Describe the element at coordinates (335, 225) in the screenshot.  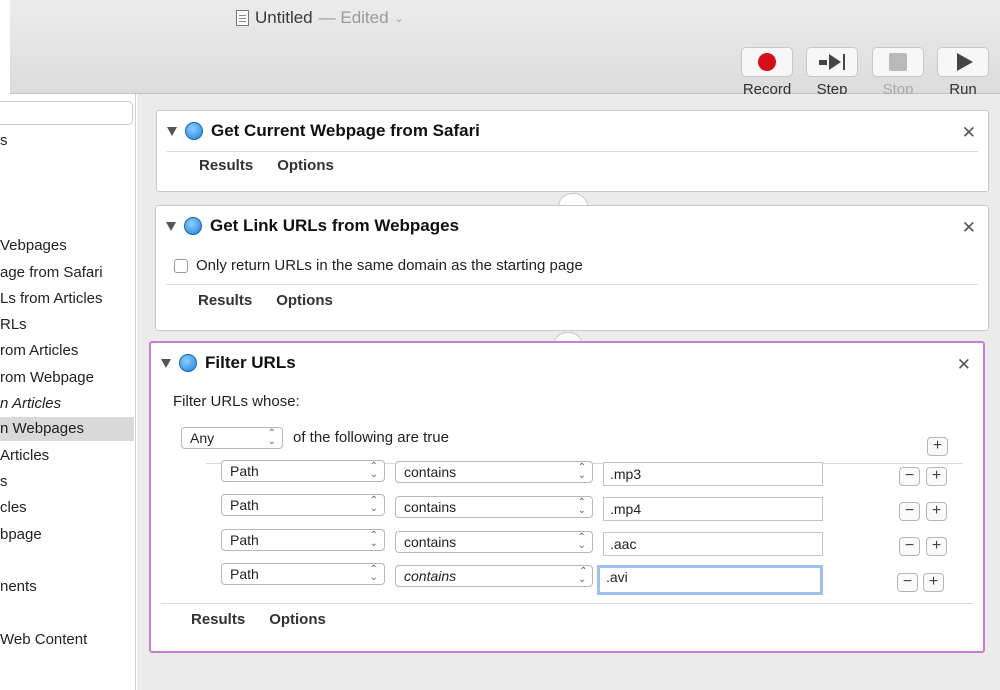
I see `action-title: Get Link URLs from Webpages` at that location.